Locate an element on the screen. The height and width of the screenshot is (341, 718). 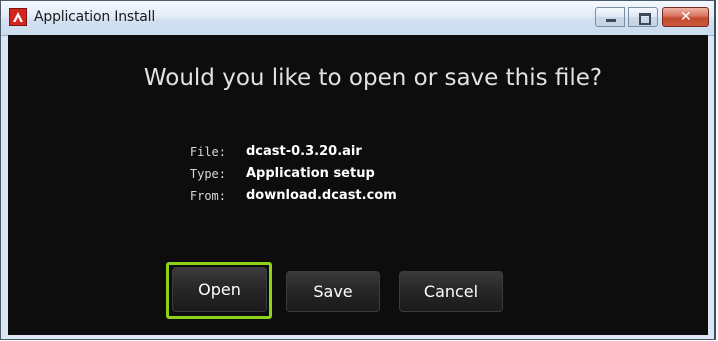
from-label: From: is located at coordinates (207, 196).